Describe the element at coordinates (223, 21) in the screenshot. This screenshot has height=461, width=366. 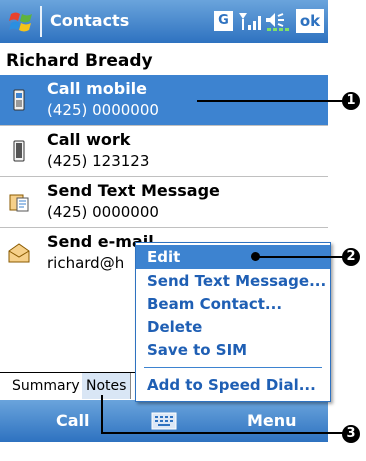
I see `gprs-status-icon: G` at that location.